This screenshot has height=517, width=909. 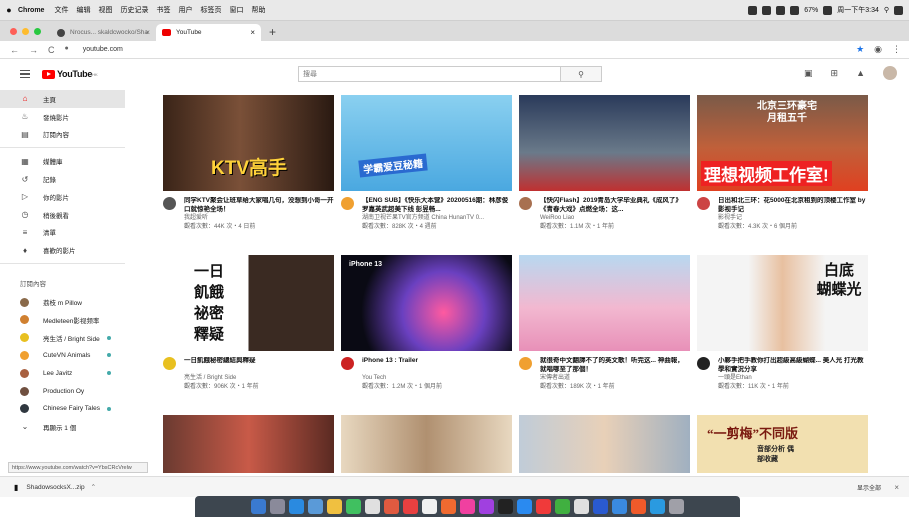 I want to click on wifi-icon, so click(x=781, y=10).